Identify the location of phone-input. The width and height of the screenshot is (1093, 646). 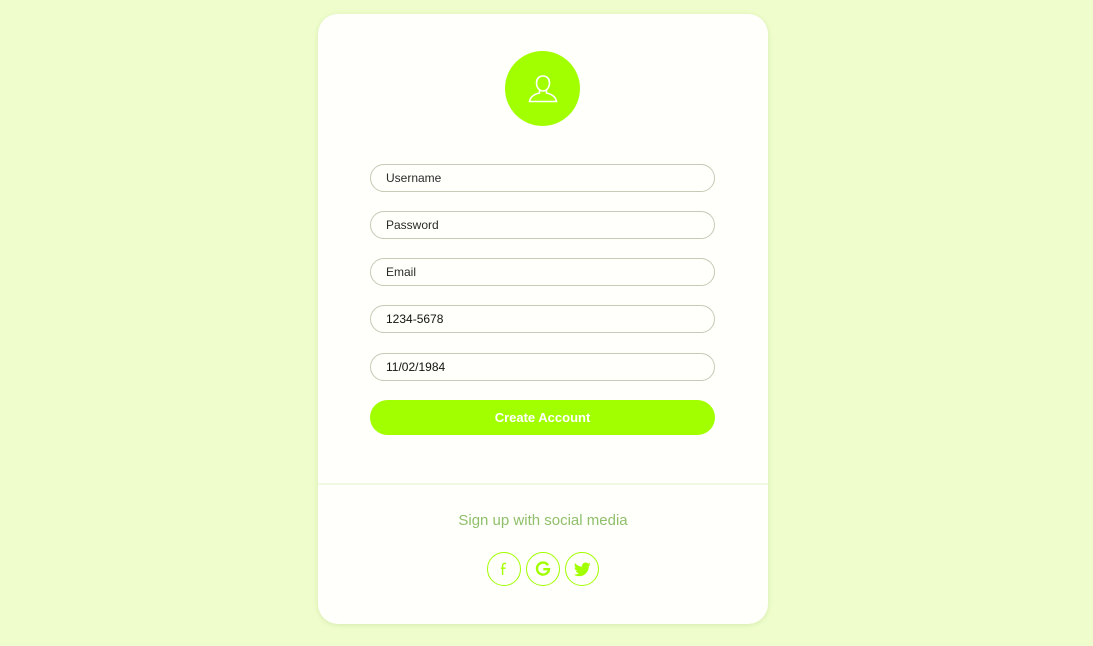
(542, 319).